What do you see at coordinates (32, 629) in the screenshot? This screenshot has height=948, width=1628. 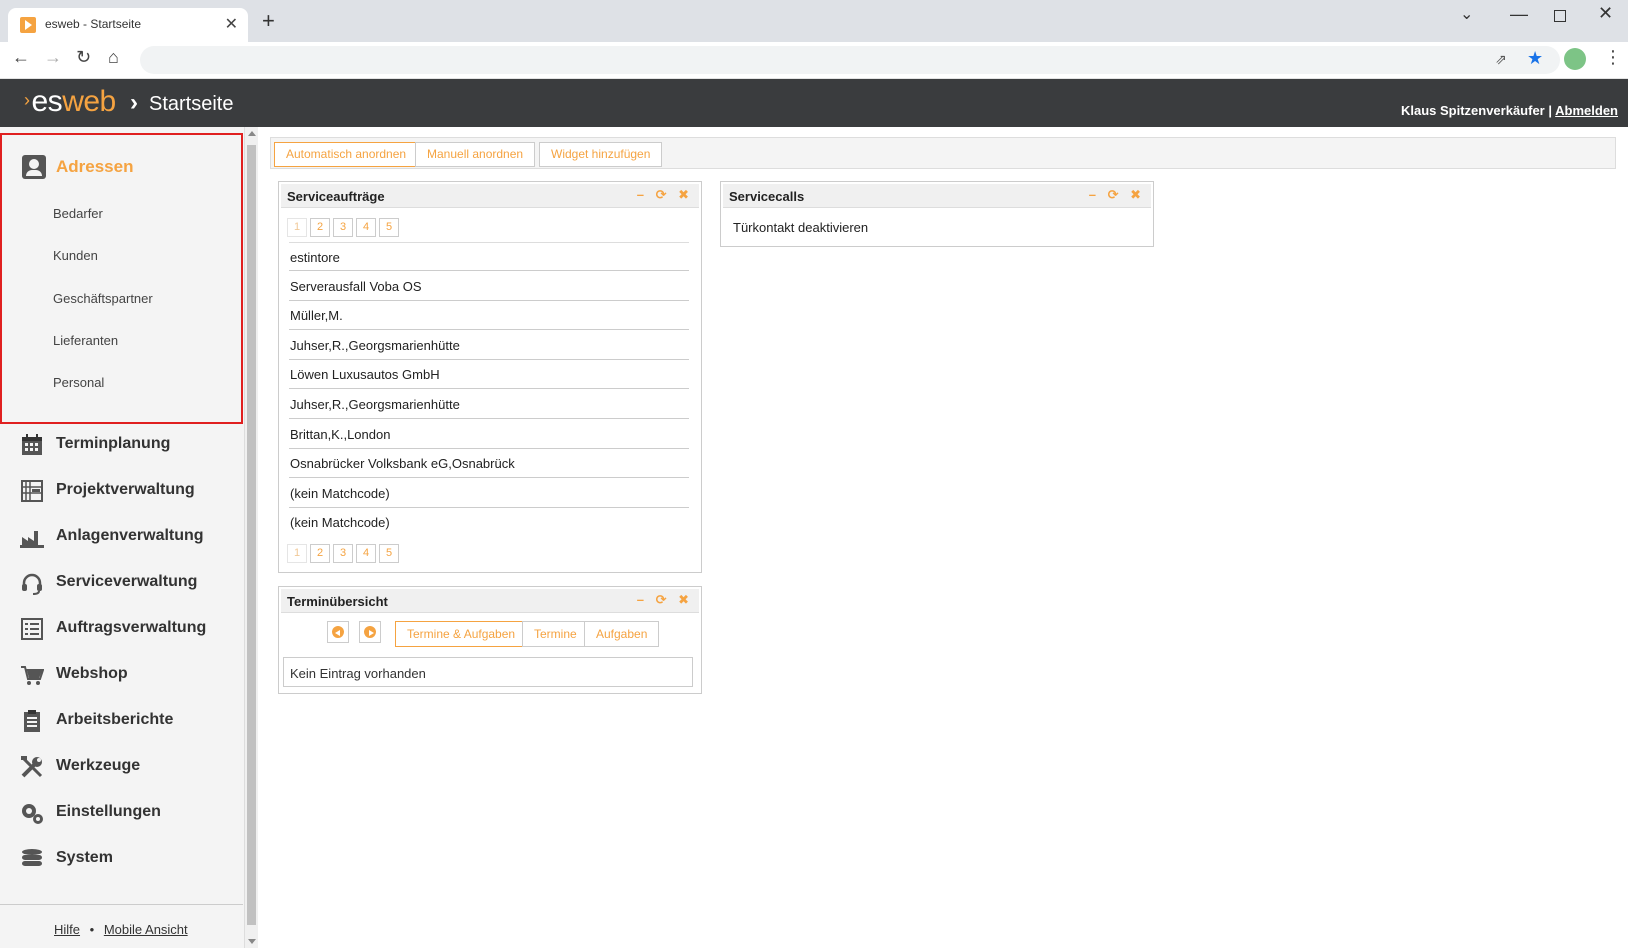 I see `list-icon` at bounding box center [32, 629].